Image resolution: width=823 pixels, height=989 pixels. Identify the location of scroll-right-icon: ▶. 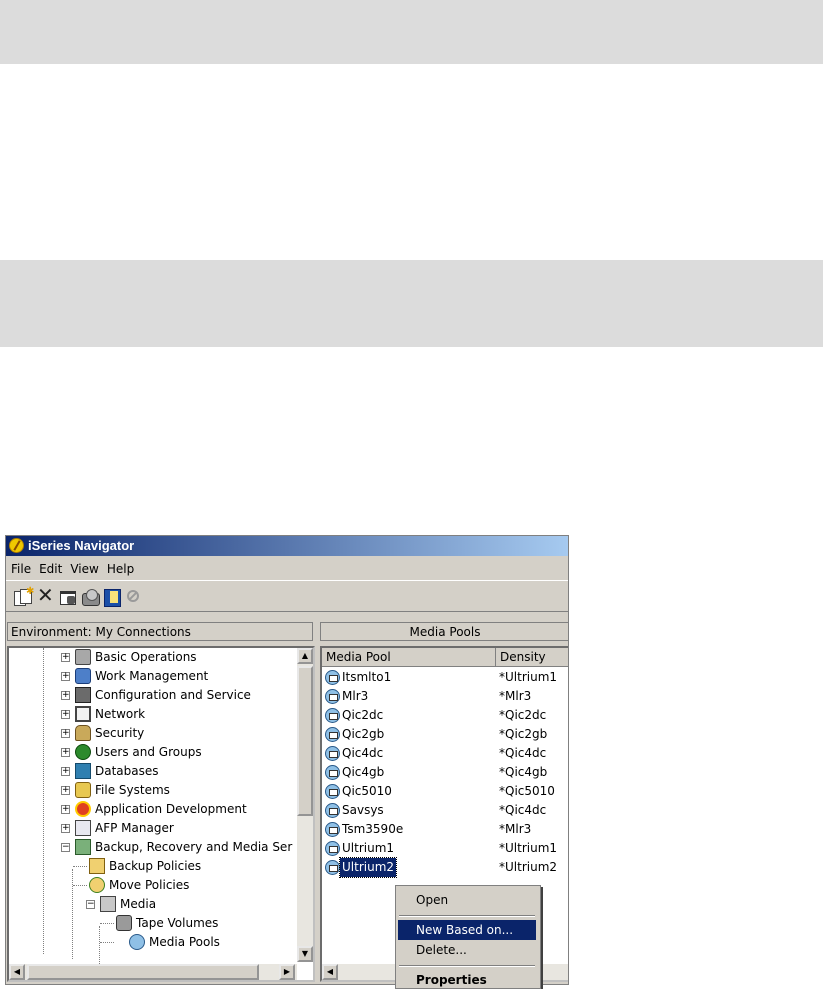
(287, 972).